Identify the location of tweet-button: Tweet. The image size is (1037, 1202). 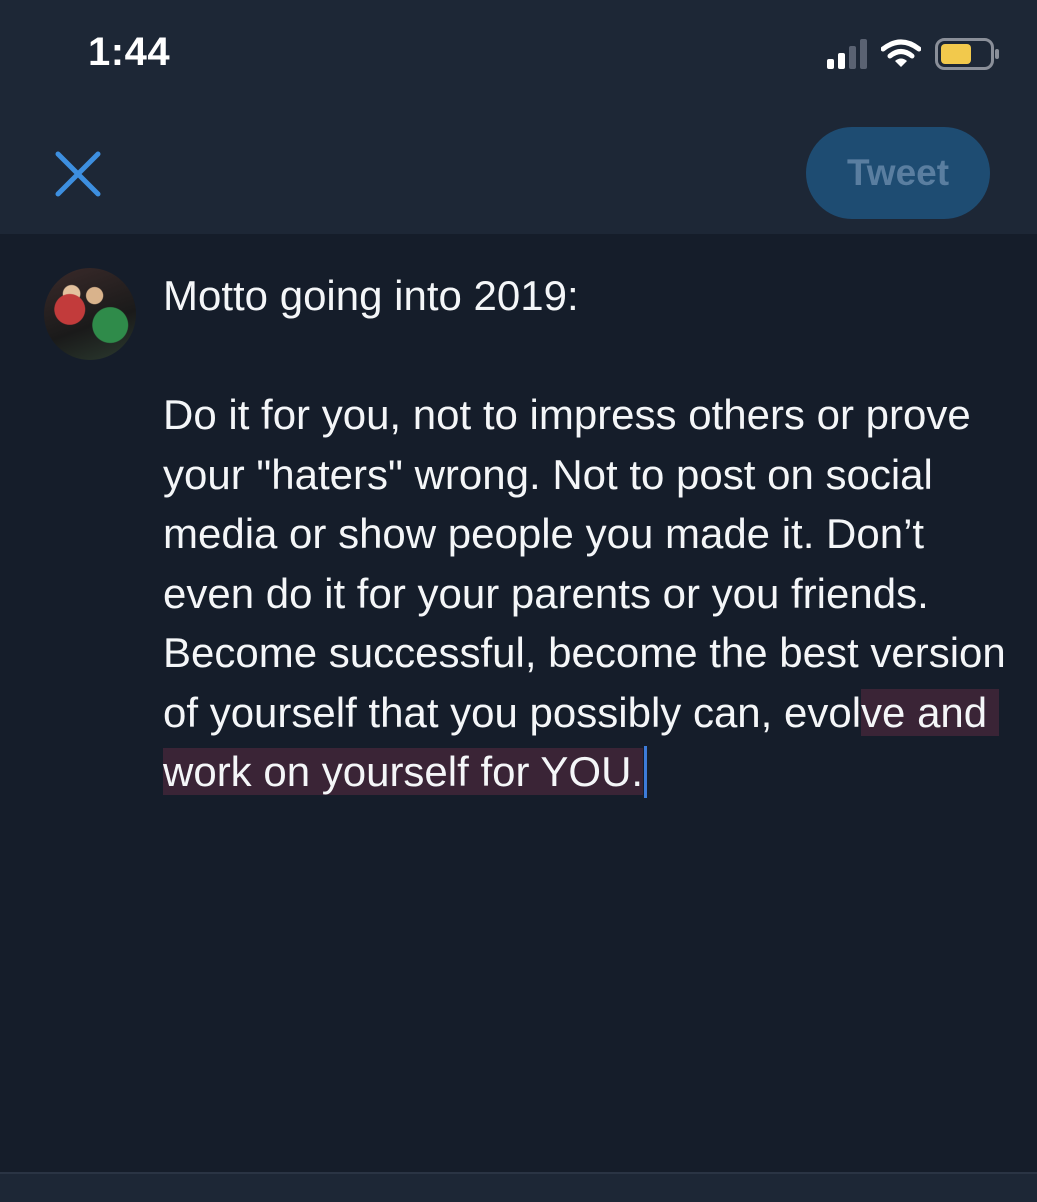
(898, 173).